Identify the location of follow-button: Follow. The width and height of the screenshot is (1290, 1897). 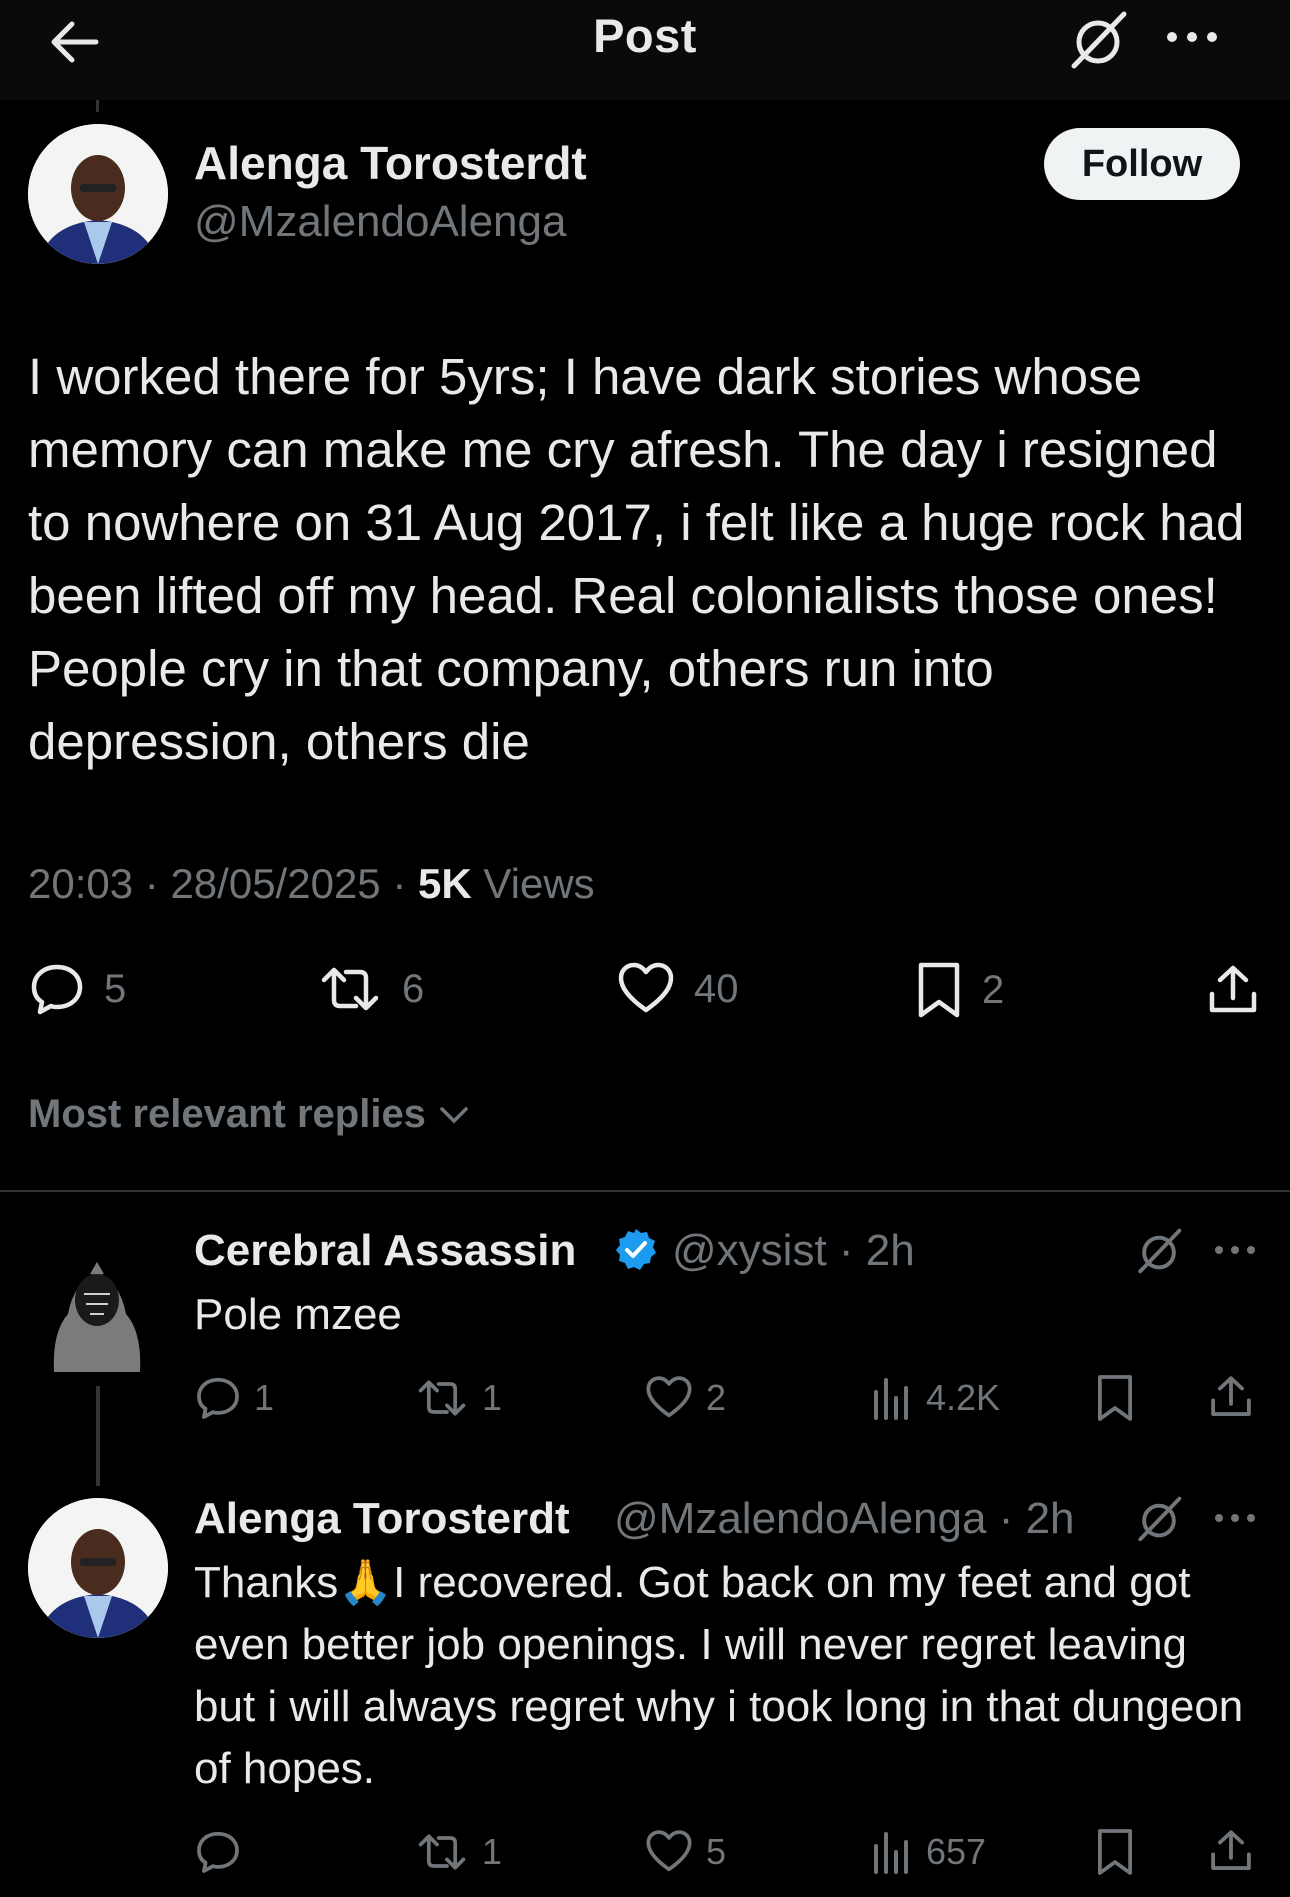
(1142, 164).